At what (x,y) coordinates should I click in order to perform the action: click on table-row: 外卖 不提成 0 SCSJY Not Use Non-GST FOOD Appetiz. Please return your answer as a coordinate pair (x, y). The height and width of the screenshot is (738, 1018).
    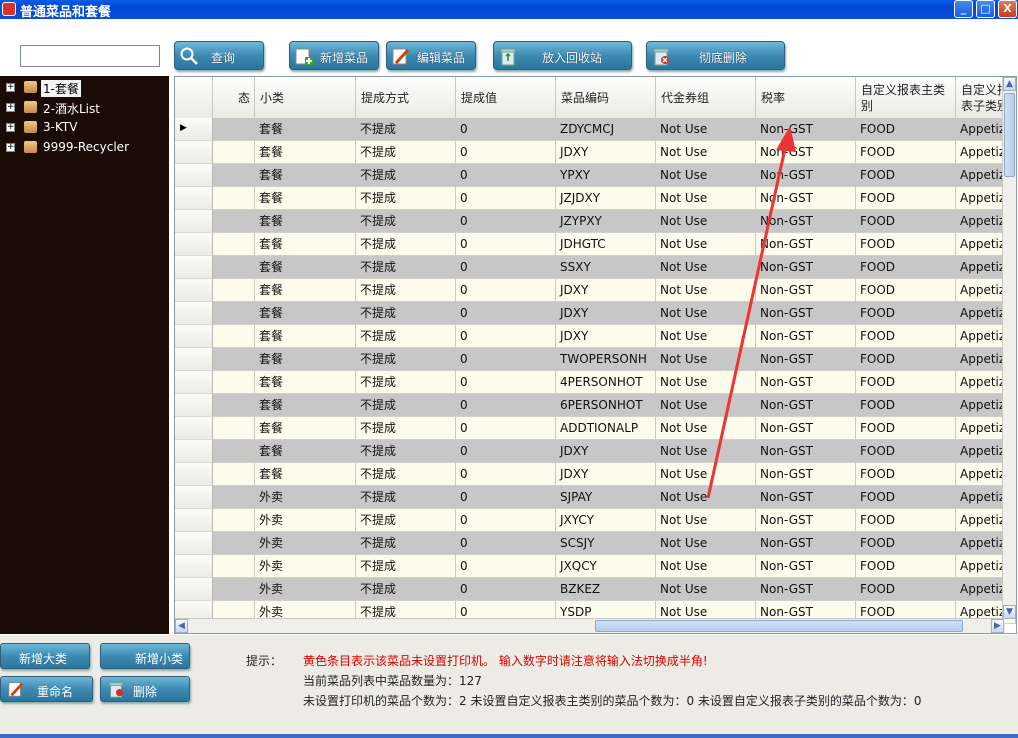
    Looking at the image, I should click on (614, 543).